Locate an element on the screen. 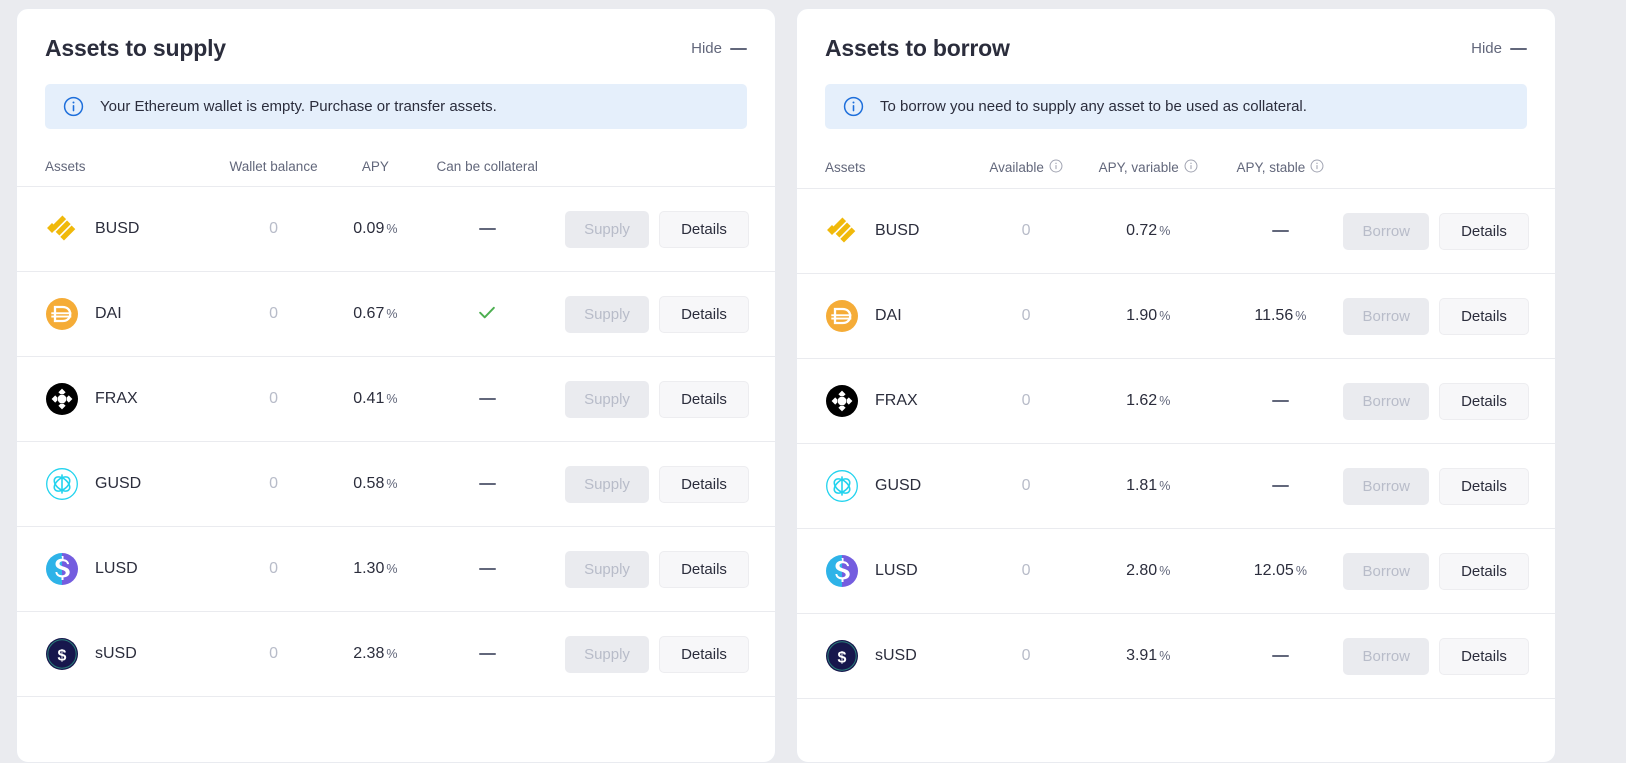 This screenshot has width=1626, height=763. info-circle-icon is located at coordinates (853, 106).